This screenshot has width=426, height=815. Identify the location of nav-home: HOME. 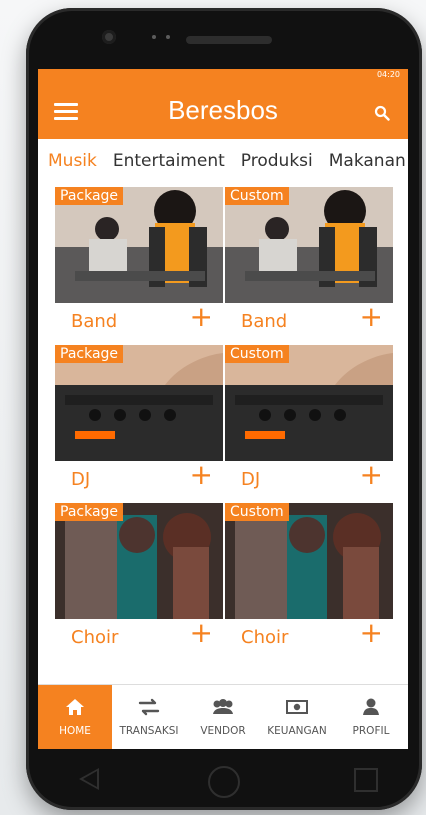
(75, 717).